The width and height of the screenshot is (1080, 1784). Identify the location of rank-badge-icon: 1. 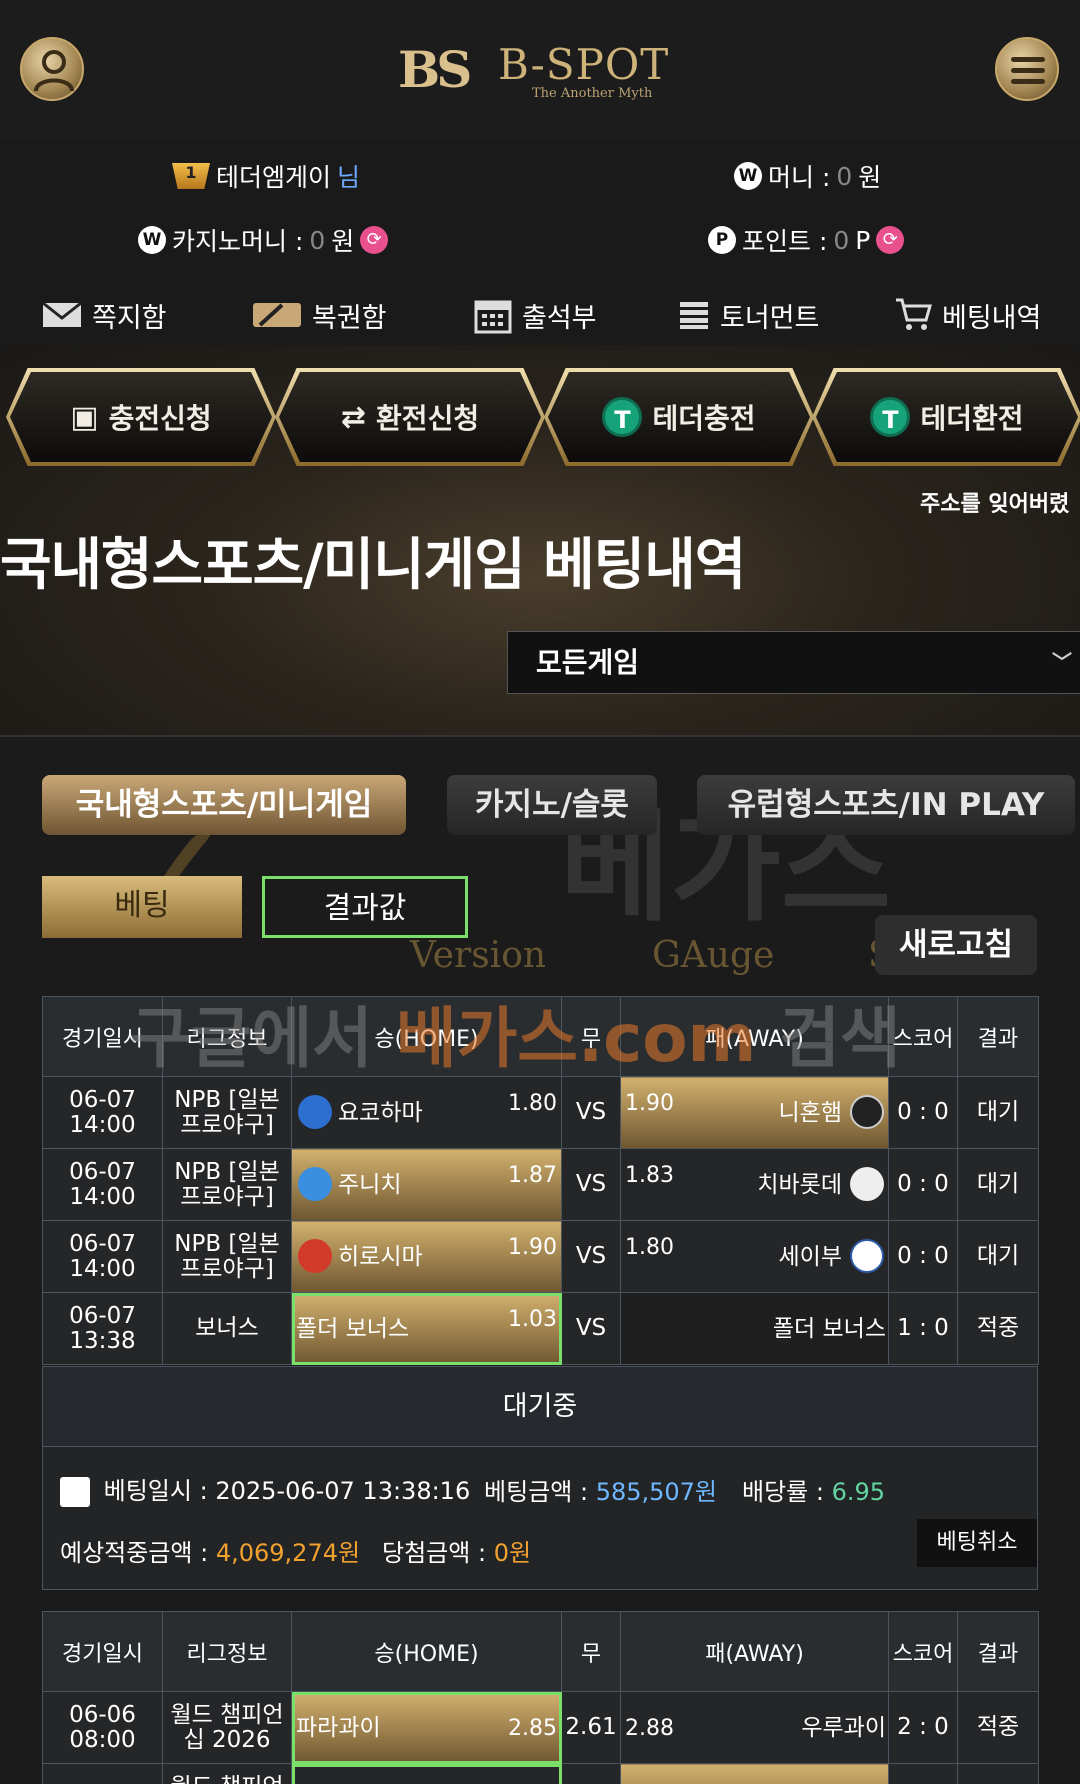
(191, 176).